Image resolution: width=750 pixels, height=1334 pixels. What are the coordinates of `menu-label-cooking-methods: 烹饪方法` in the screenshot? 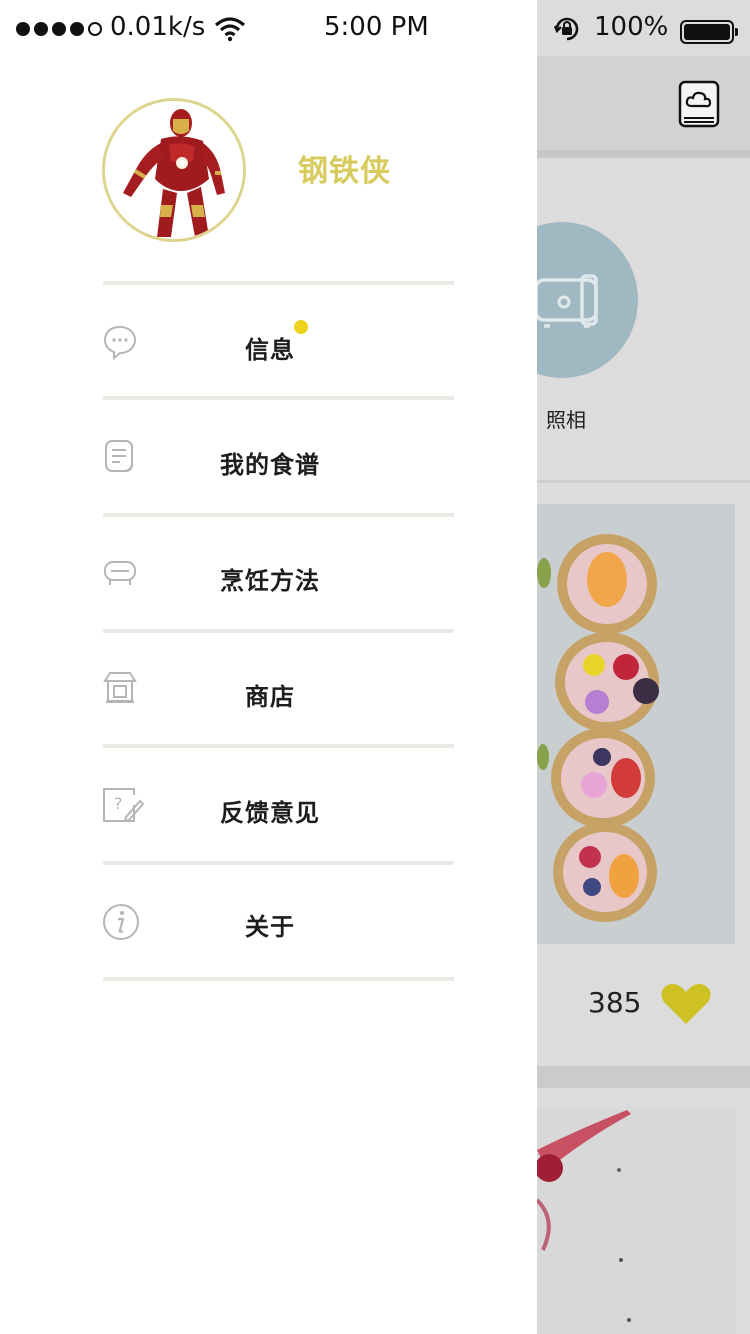 It's located at (270, 581).